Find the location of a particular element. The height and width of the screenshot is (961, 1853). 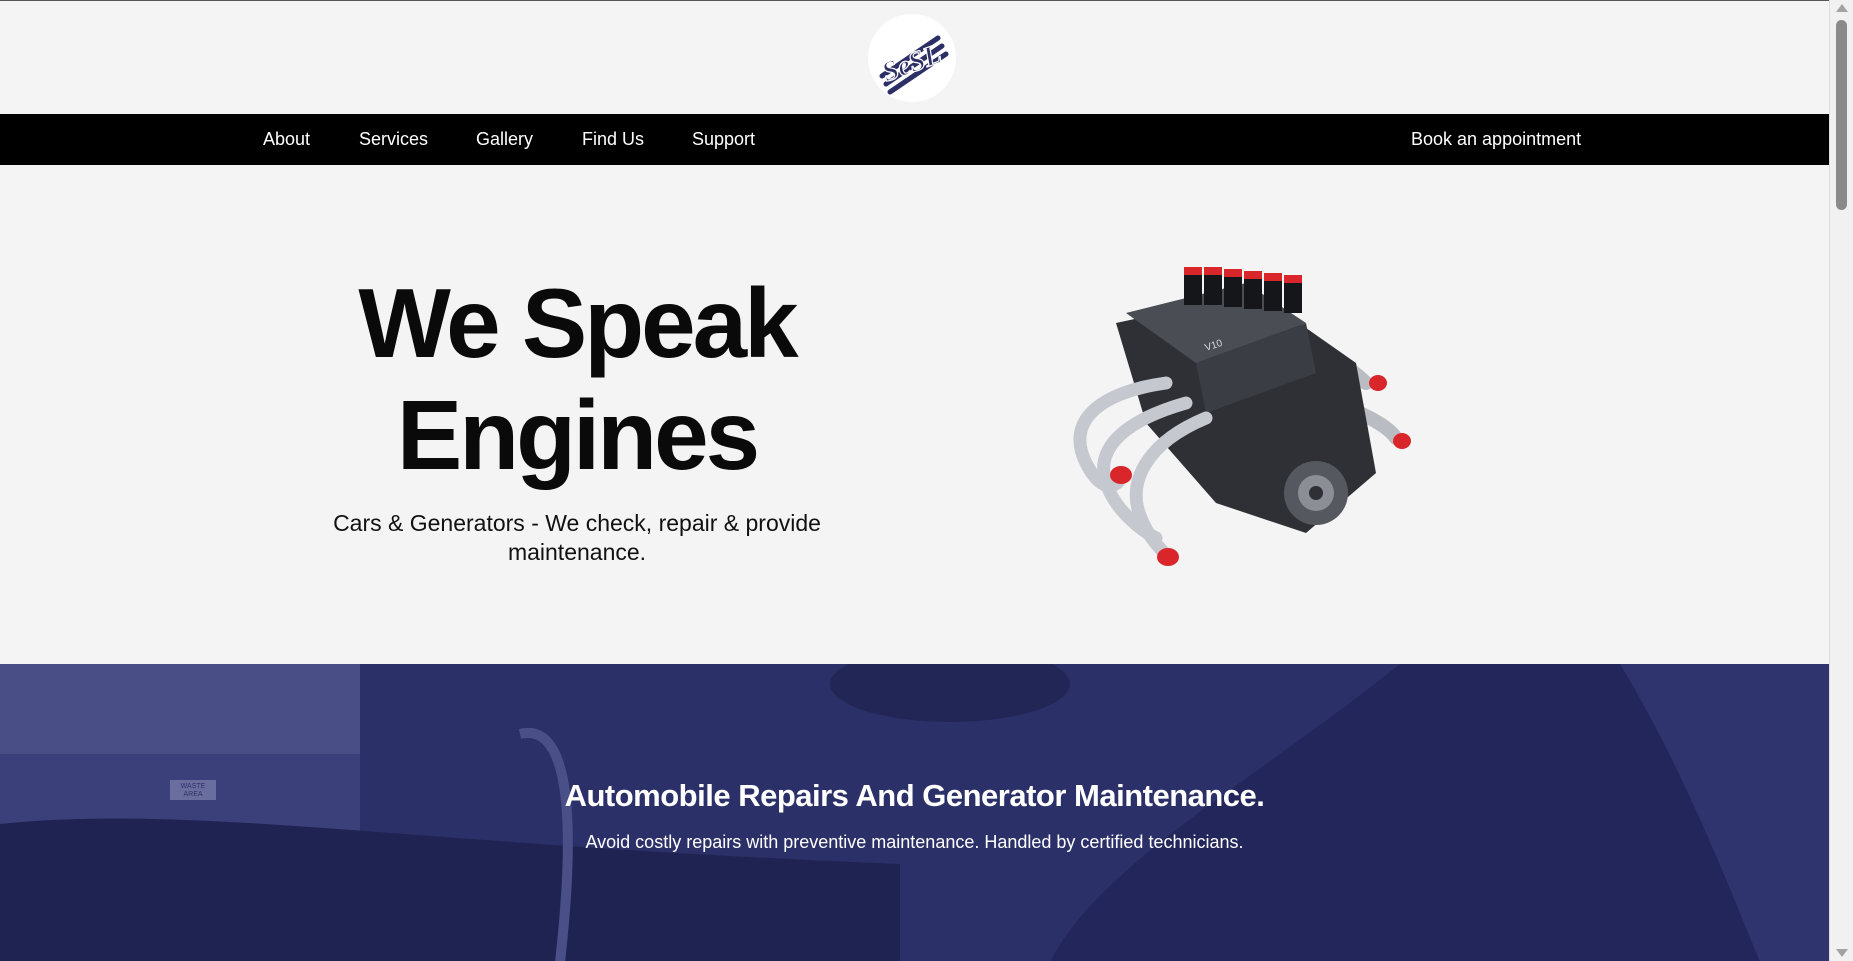

engine-icon: V10 is located at coordinates (1242, 416).